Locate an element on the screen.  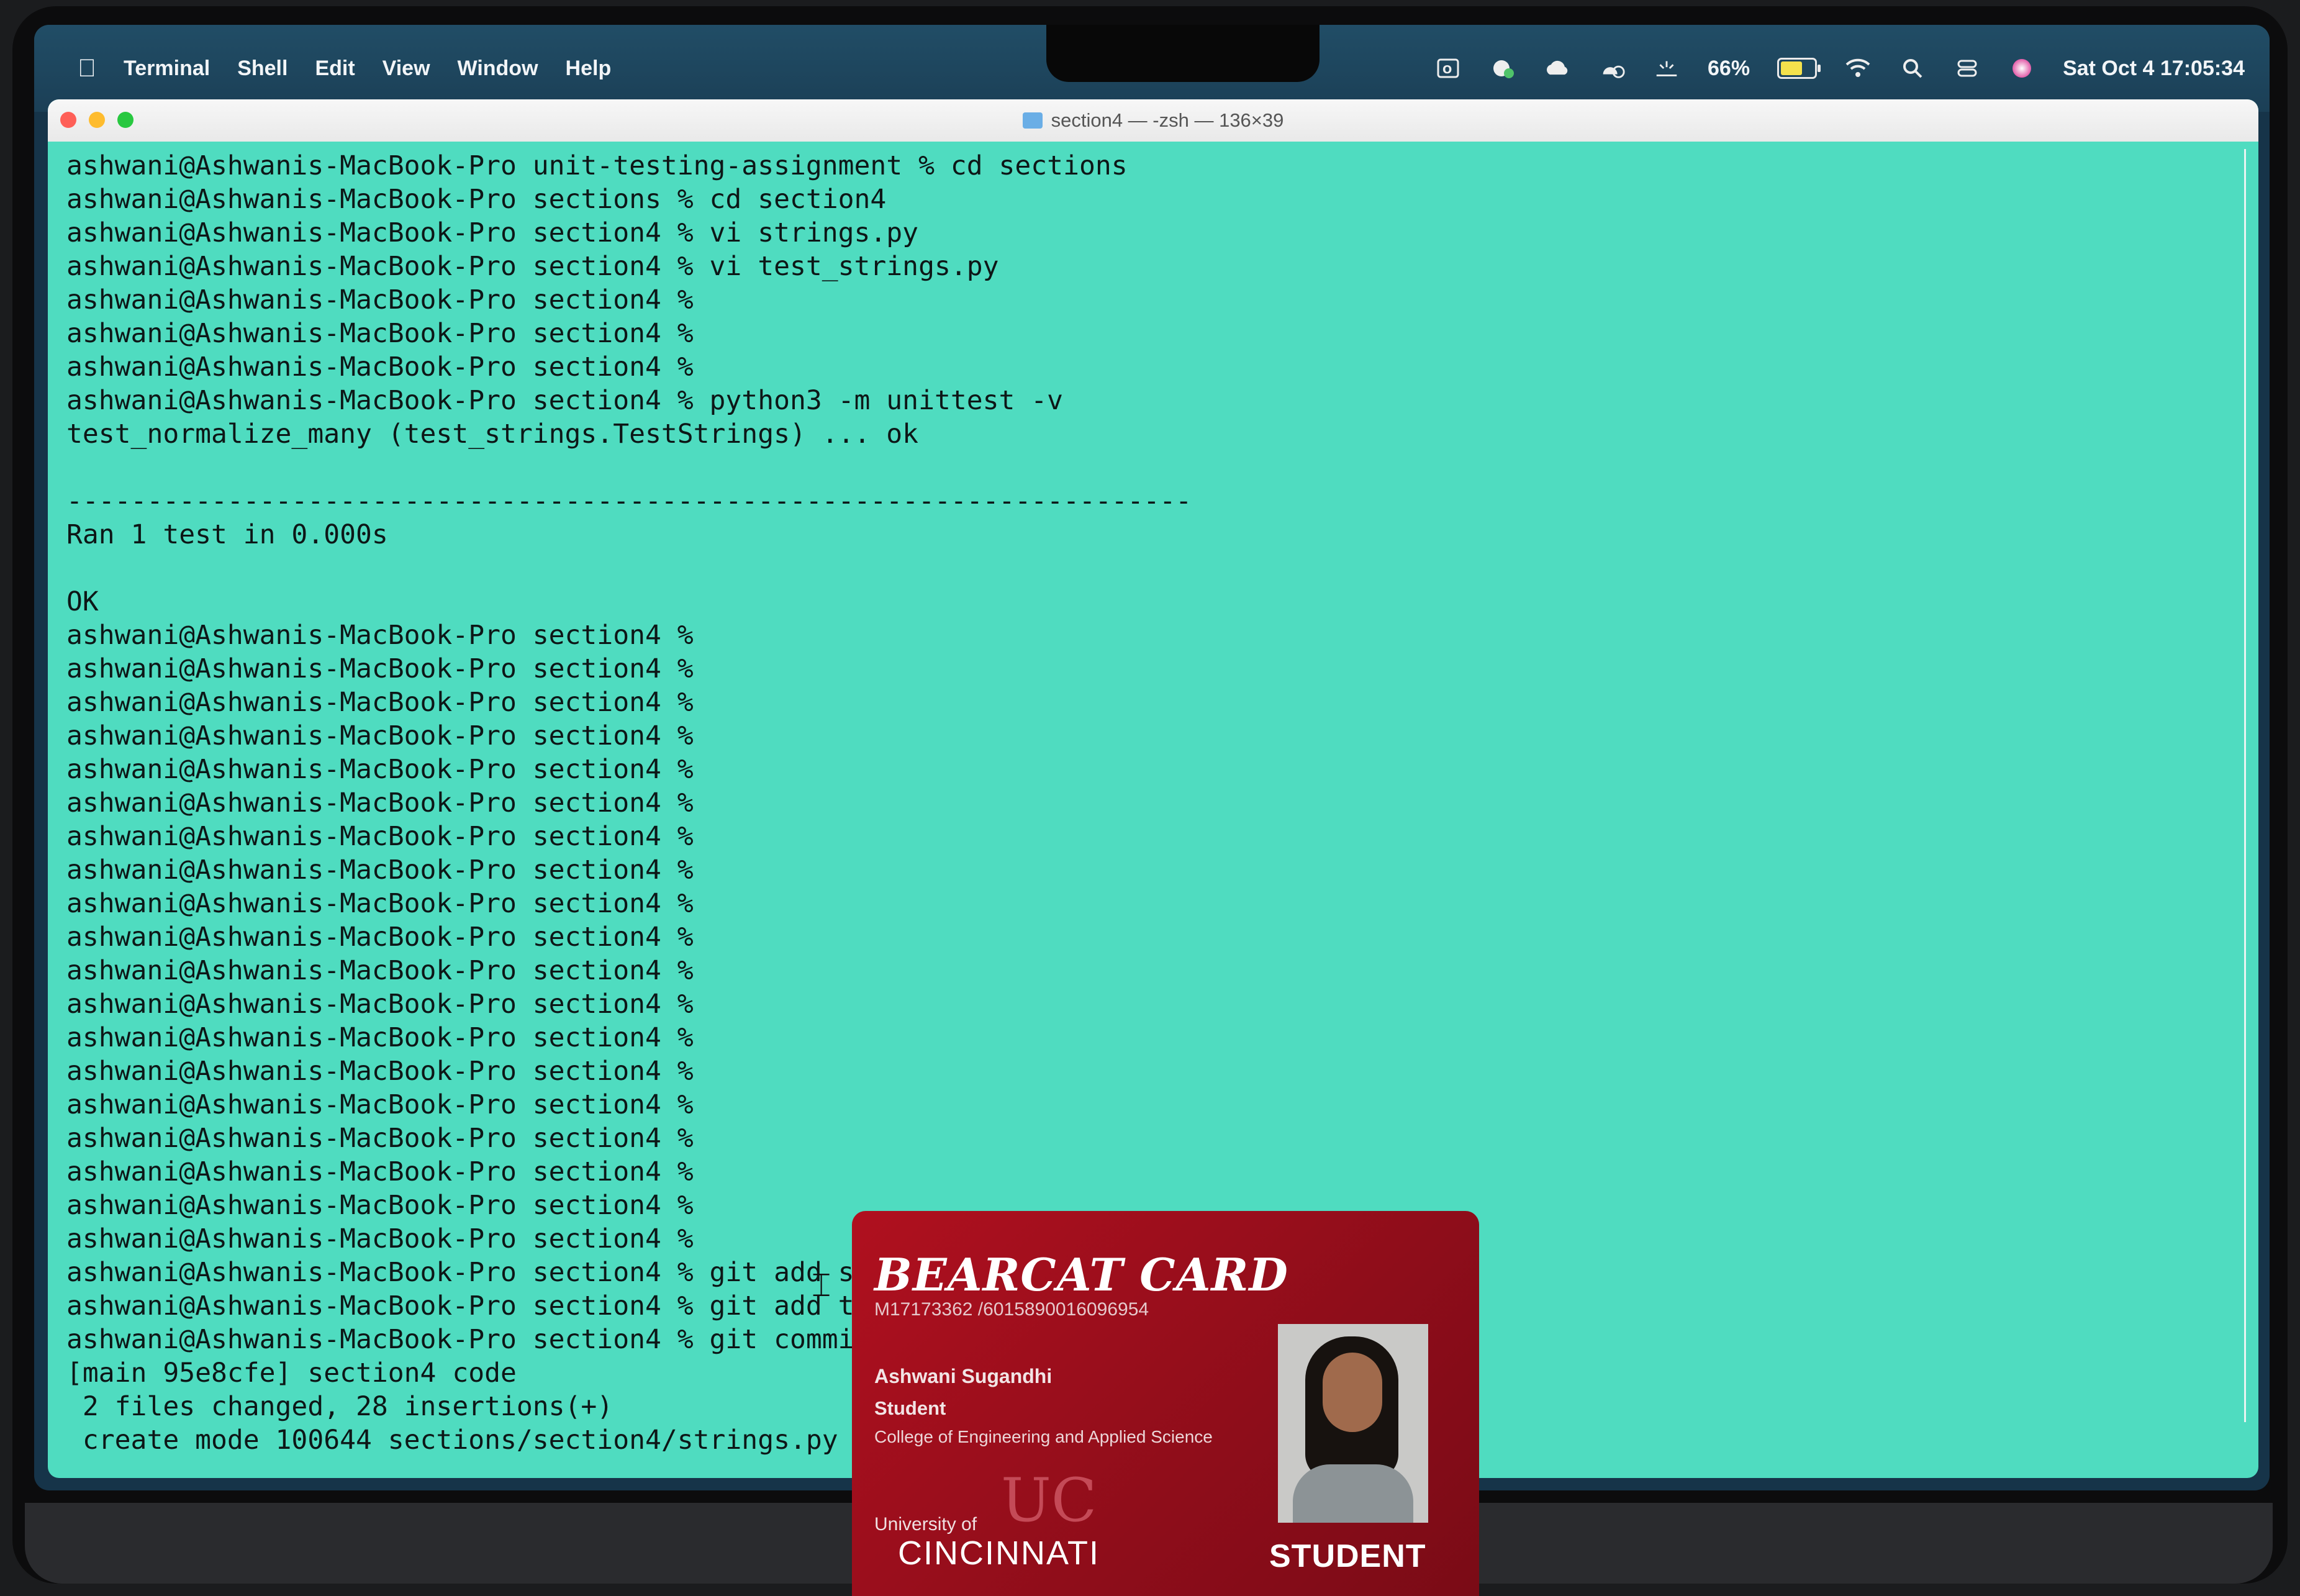
minimize-button is located at coordinates (97, 120).